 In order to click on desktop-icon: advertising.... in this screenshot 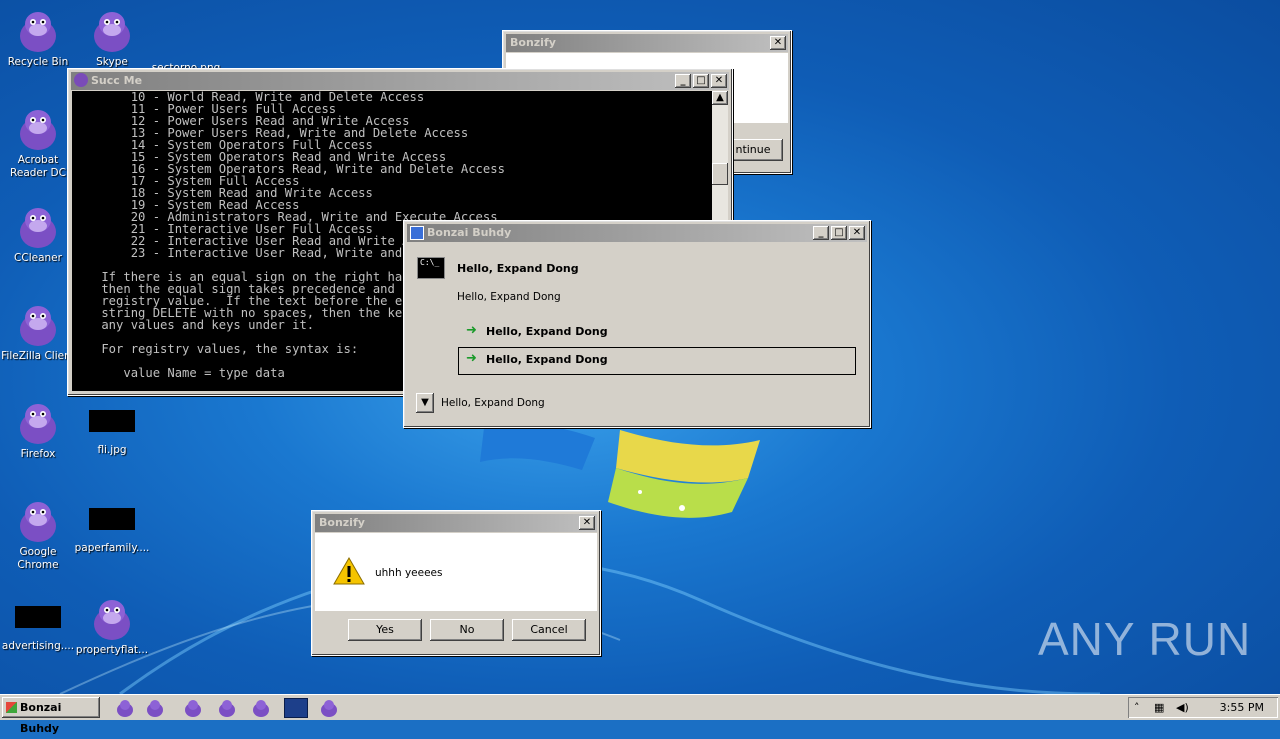, I will do `click(38, 623)`.